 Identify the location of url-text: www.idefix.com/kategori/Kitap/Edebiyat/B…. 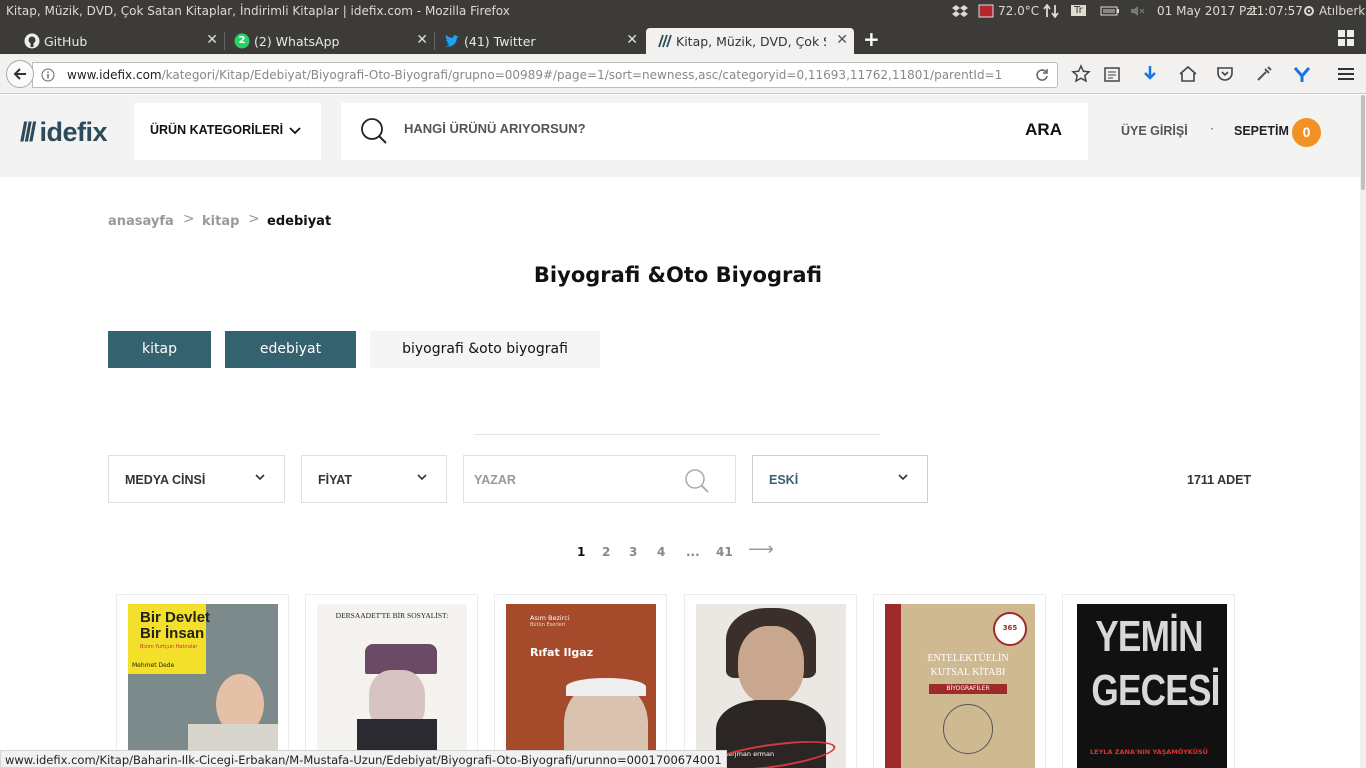
(534, 75).